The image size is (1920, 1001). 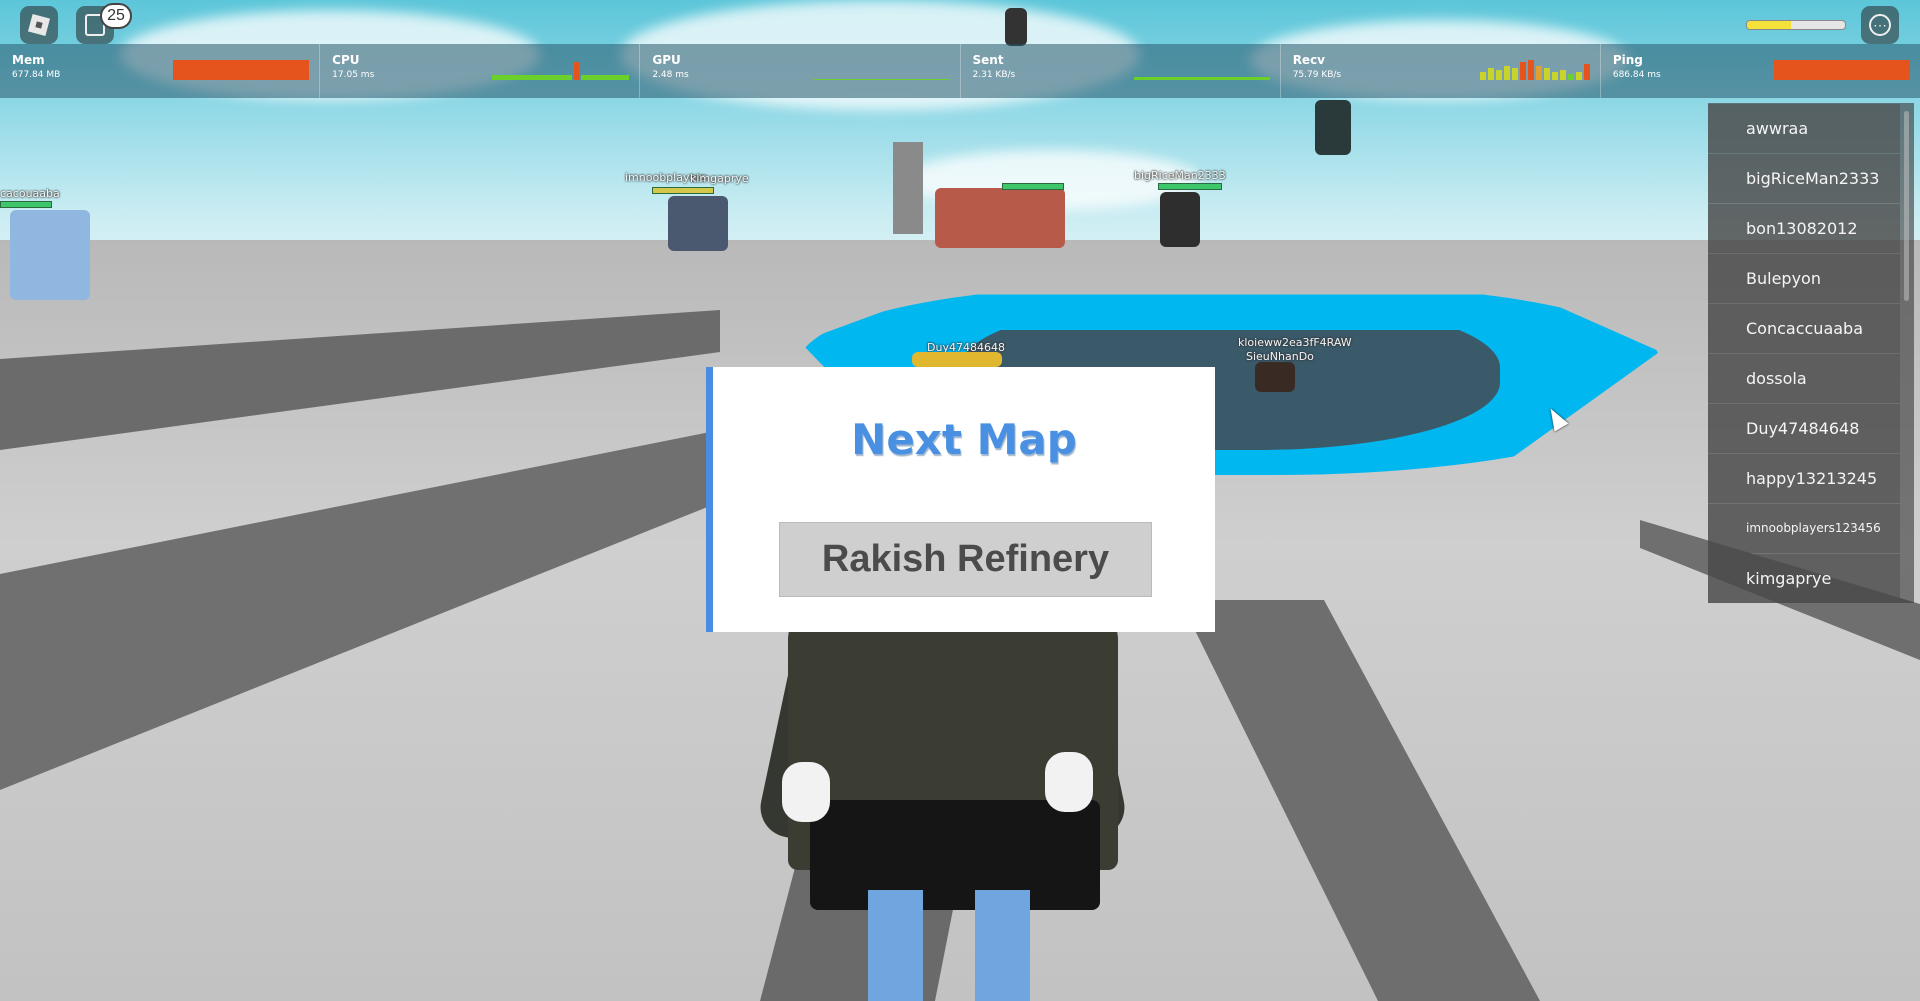 What do you see at coordinates (1804, 128) in the screenshot?
I see `player-list-item: awwraa` at bounding box center [1804, 128].